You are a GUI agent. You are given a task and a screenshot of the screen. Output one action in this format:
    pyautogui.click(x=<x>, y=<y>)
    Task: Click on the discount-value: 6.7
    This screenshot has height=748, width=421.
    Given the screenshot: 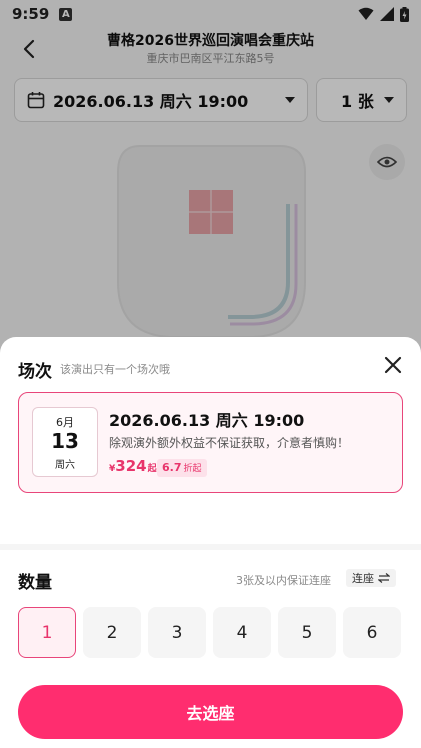 What is the action you would take?
    pyautogui.click(x=172, y=467)
    